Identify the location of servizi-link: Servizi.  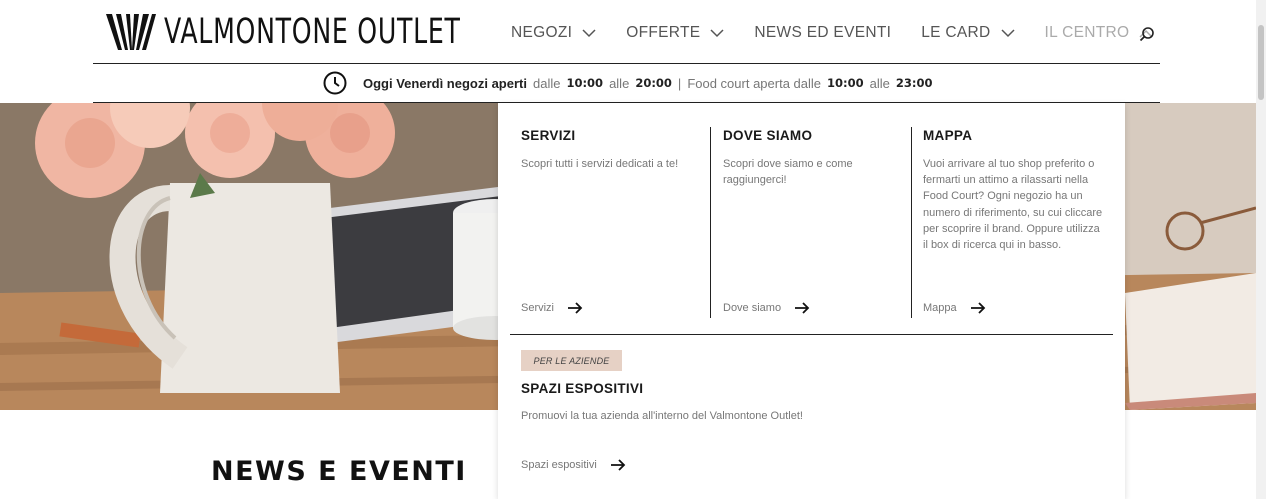
(552, 308).